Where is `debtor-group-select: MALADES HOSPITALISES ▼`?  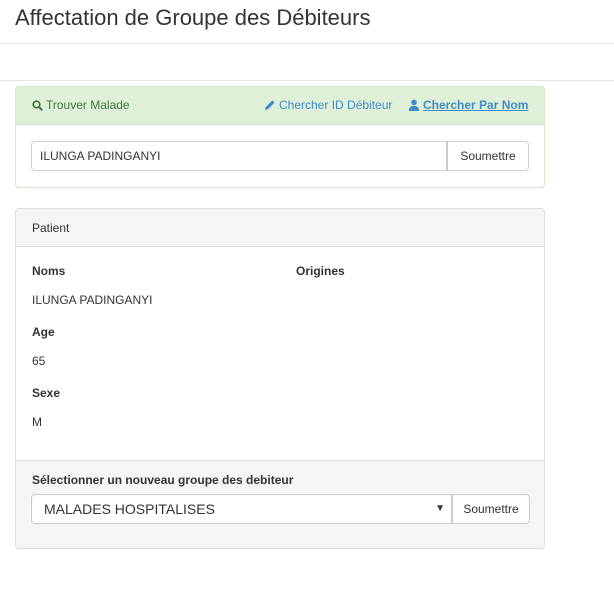 debtor-group-select: MALADES HOSPITALISES ▼ is located at coordinates (241, 509).